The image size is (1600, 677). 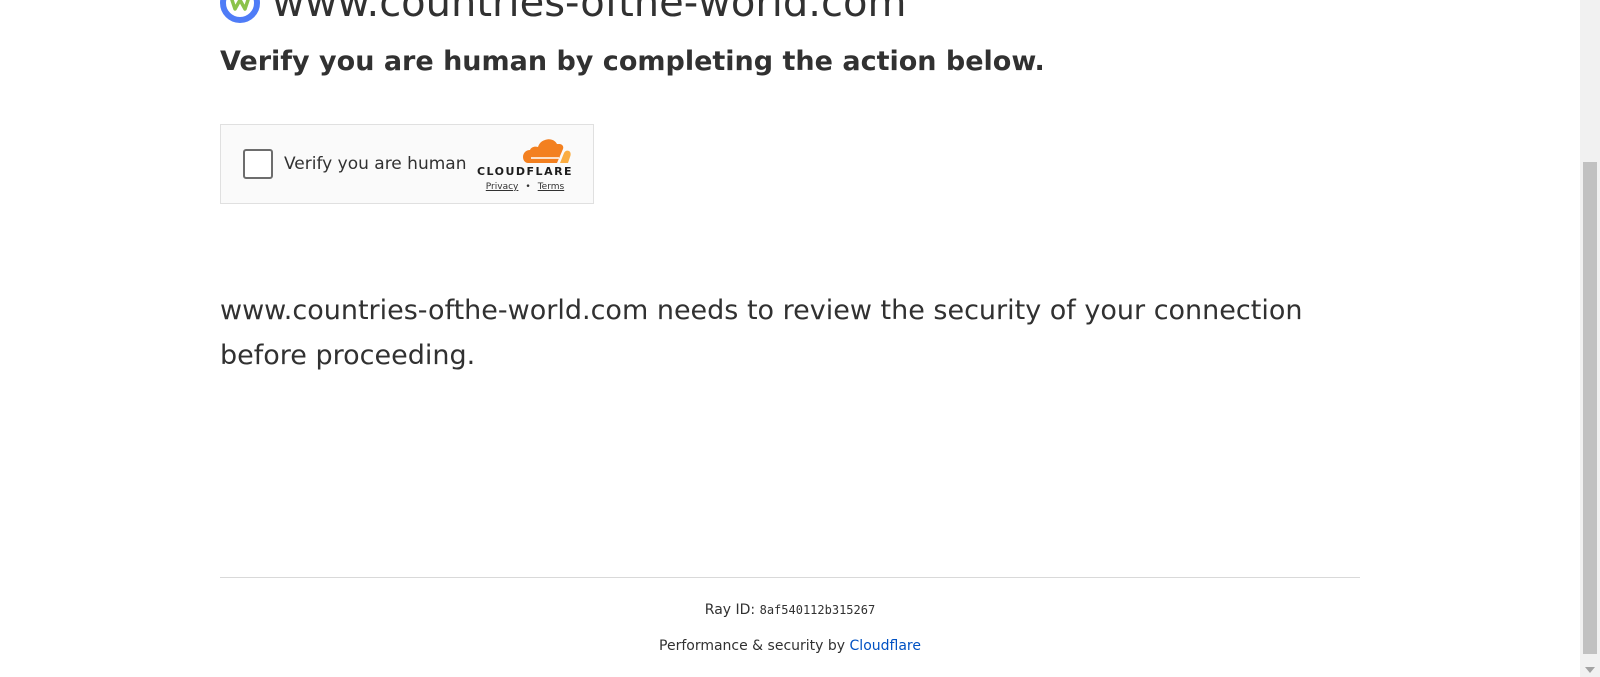 I want to click on site-header: www.countries-ofthe-world.com, so click(x=563, y=15).